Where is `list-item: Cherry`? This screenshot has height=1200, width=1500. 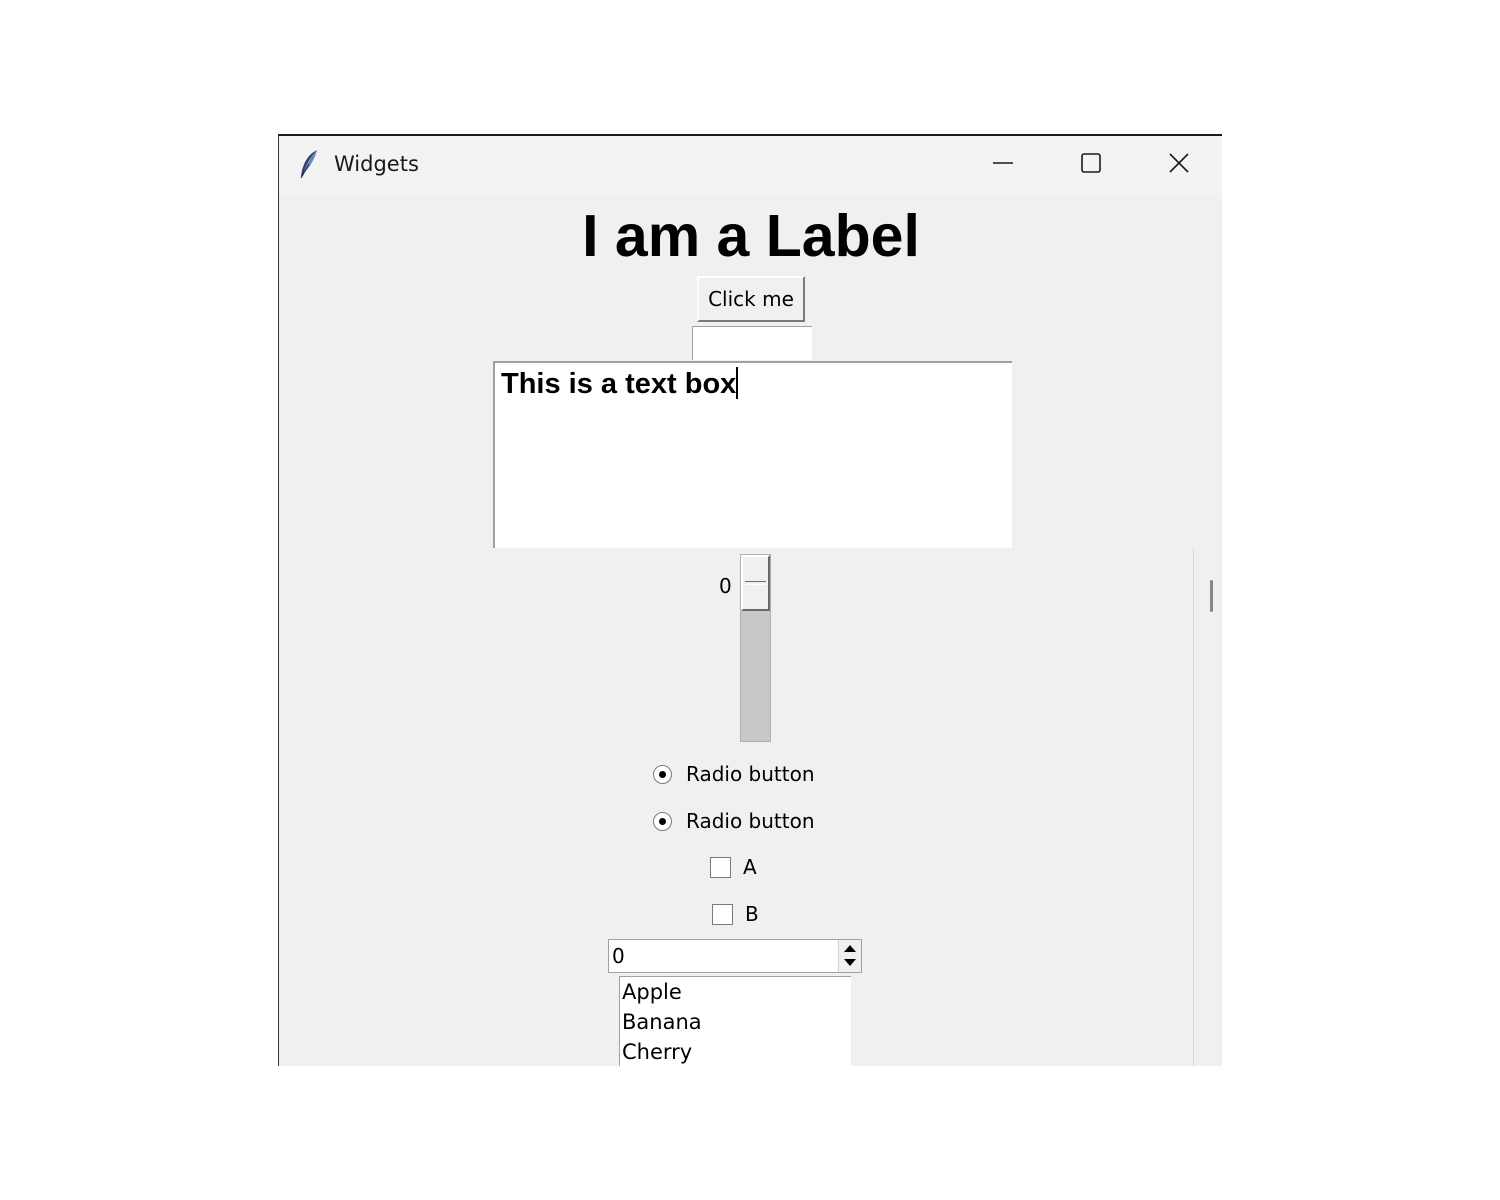 list-item: Cherry is located at coordinates (735, 1051).